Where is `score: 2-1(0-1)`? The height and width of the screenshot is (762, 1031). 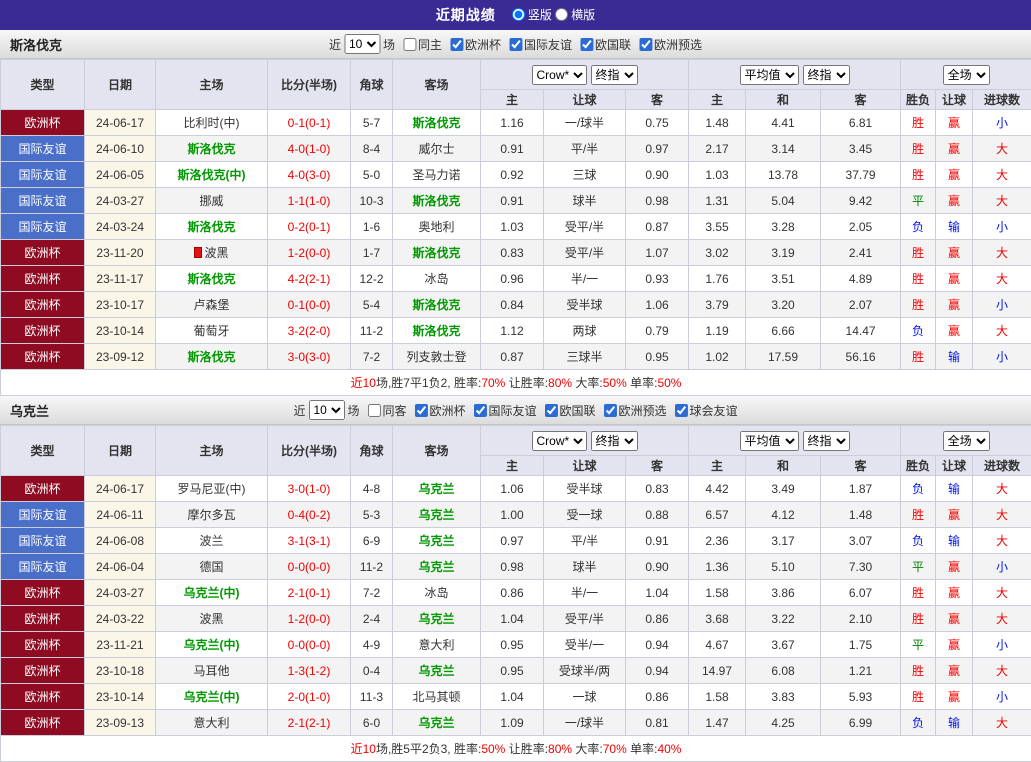
score: 2-1(0-1) is located at coordinates (309, 593).